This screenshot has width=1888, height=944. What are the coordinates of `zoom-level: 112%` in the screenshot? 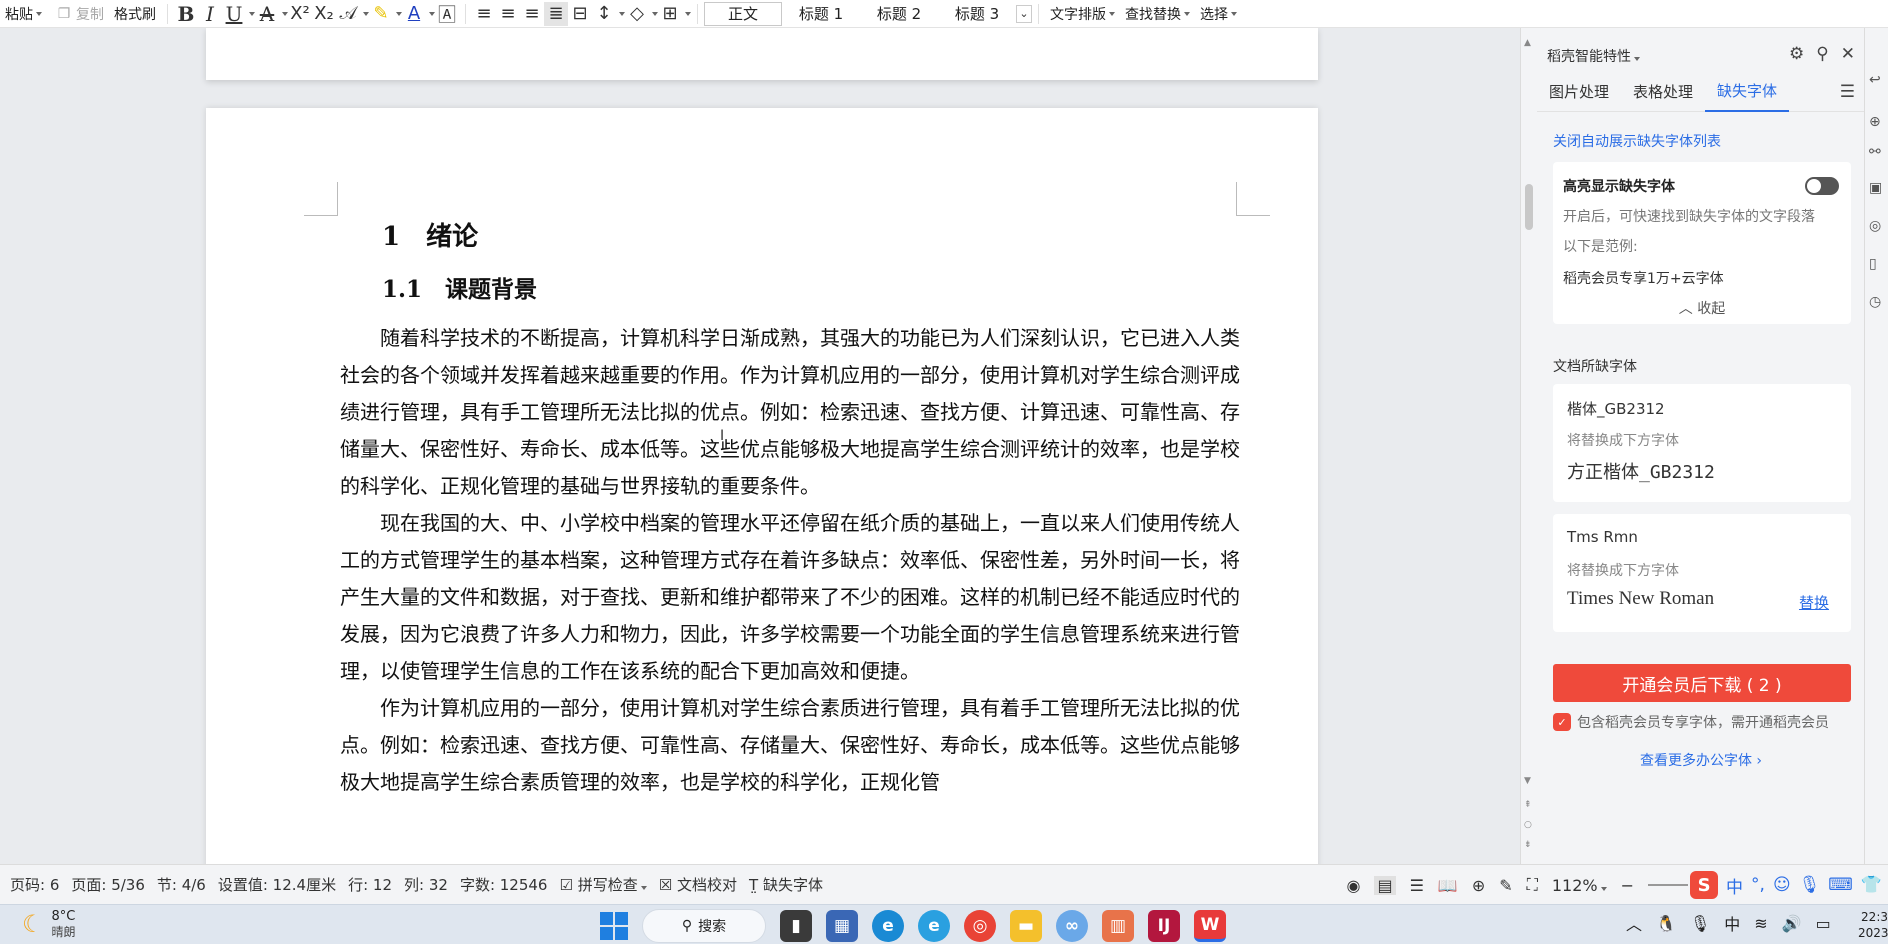 It's located at (1579, 885).